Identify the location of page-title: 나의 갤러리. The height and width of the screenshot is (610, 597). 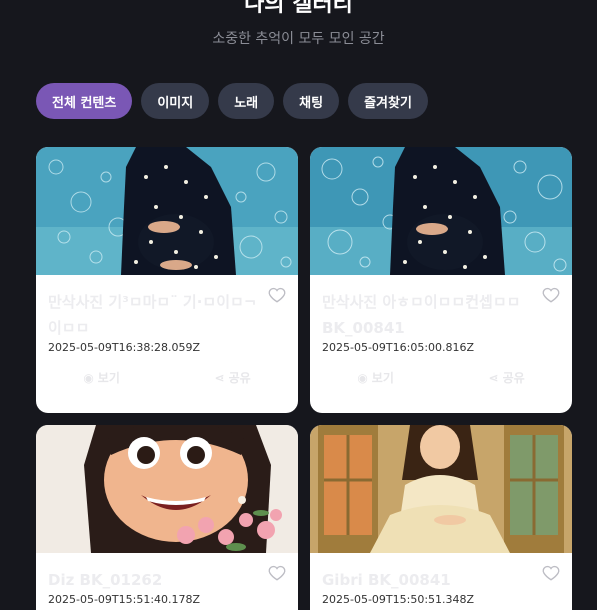
(298, 8).